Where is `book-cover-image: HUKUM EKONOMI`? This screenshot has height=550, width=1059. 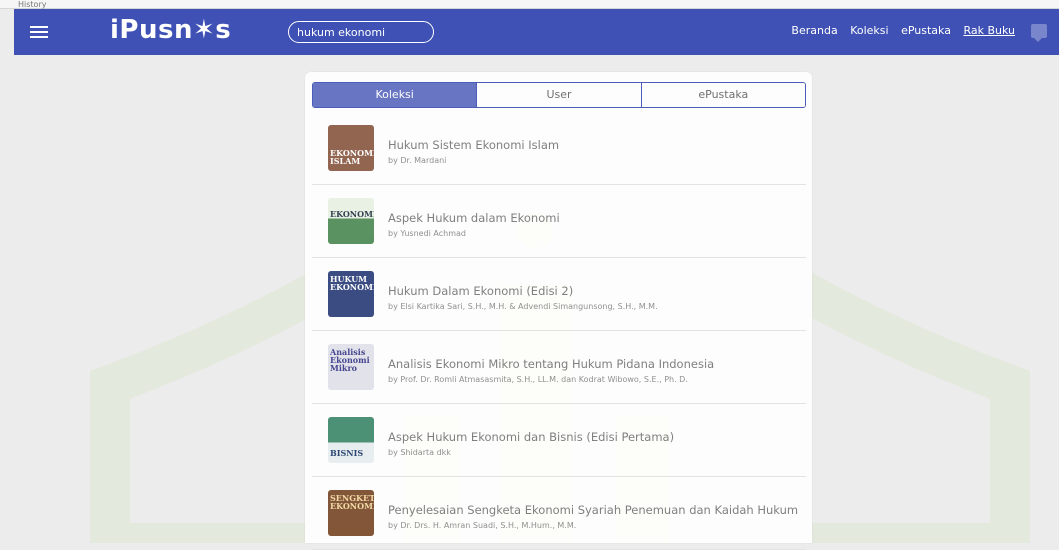
book-cover-image: HUKUM EKONOMI is located at coordinates (351, 294).